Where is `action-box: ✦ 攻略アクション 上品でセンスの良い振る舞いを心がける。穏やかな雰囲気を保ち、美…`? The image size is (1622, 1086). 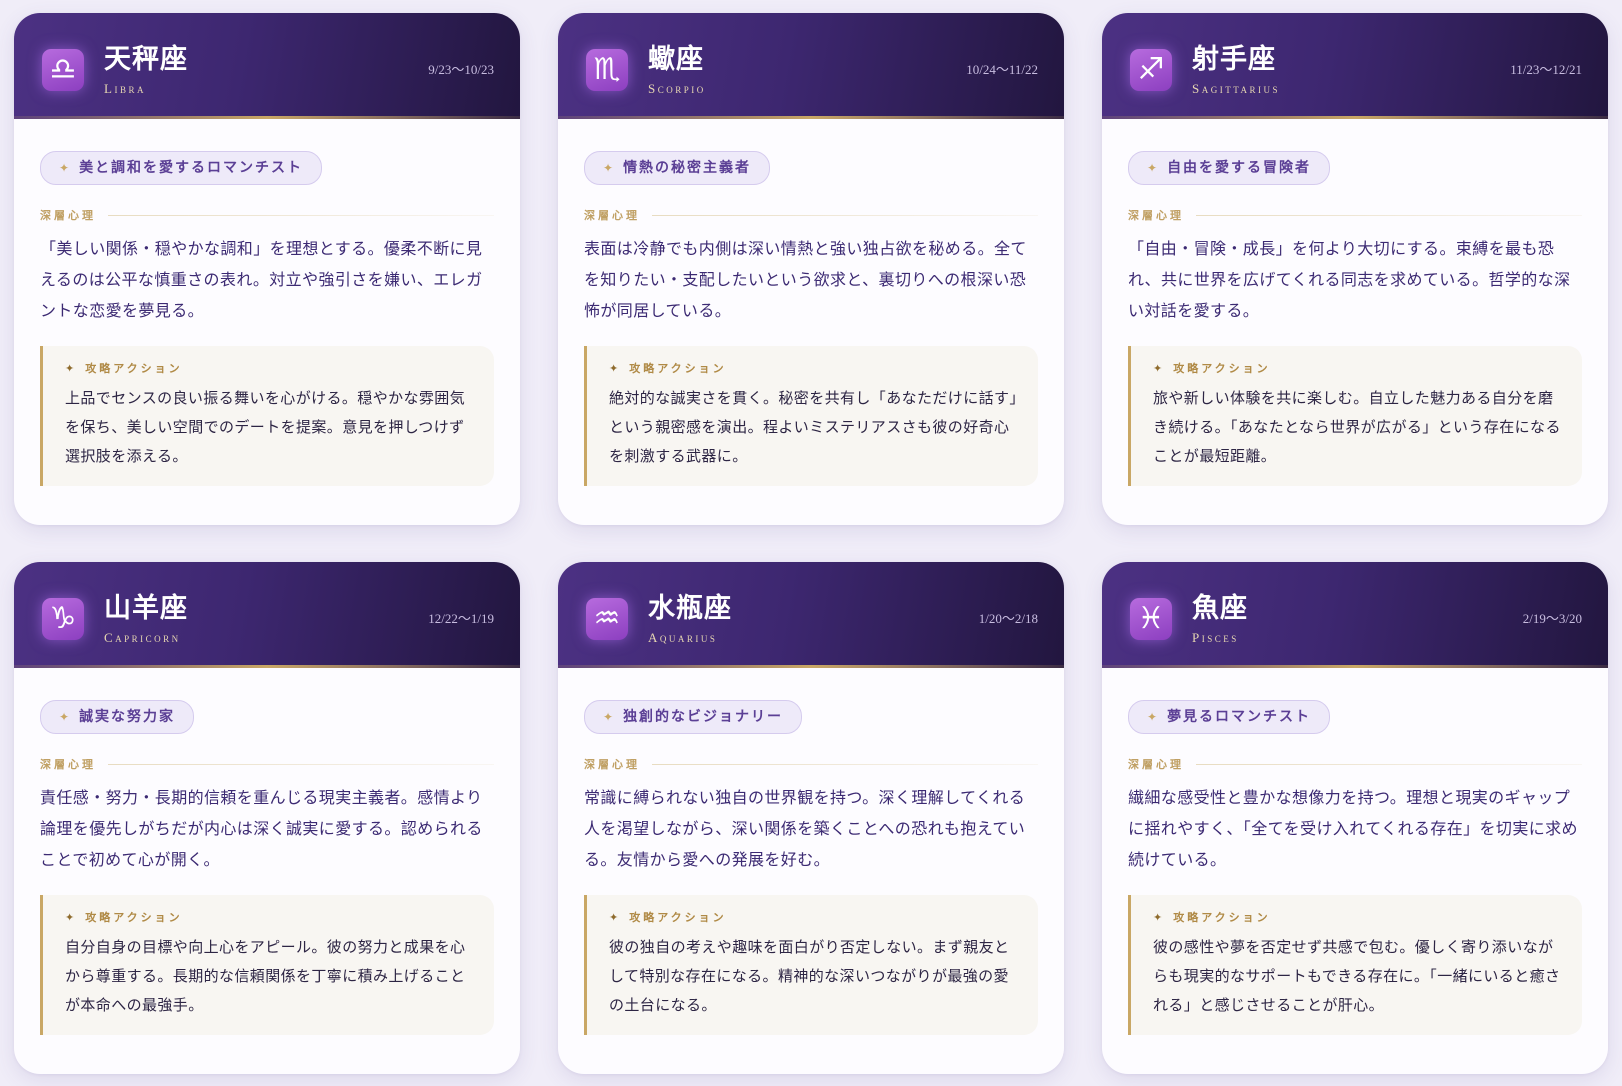
action-box: ✦ 攻略アクション 上品でセンスの良い振る舞いを心がける。穏やかな雰囲気を保ち、美… is located at coordinates (267, 416).